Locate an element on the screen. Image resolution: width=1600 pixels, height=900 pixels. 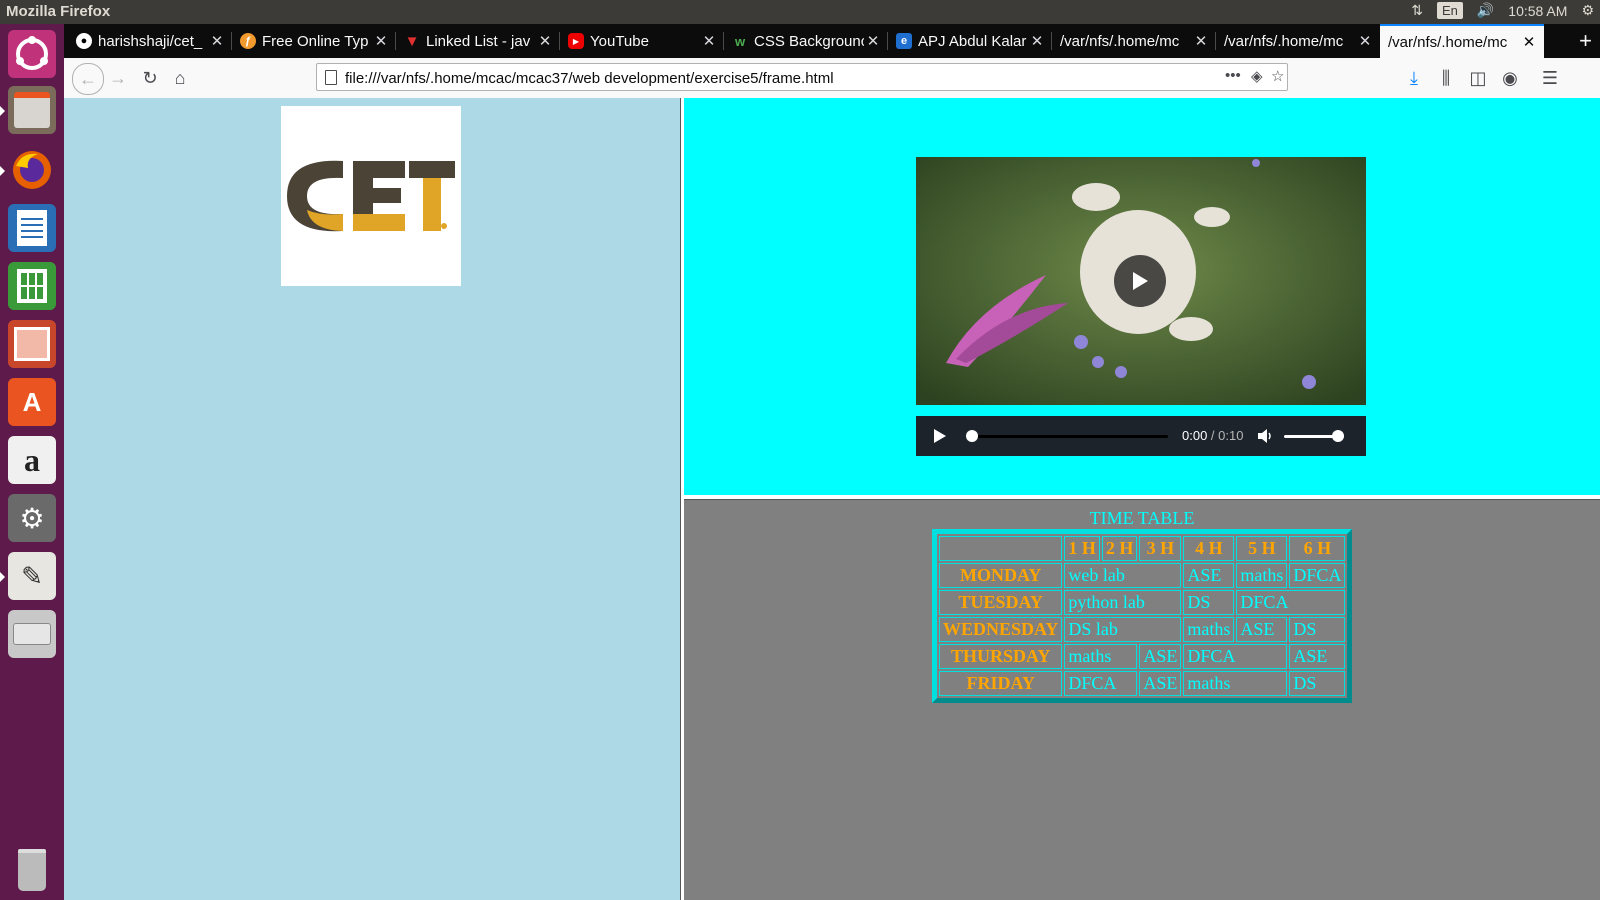
clock: 10:58 AM is located at coordinates (1537, 11).